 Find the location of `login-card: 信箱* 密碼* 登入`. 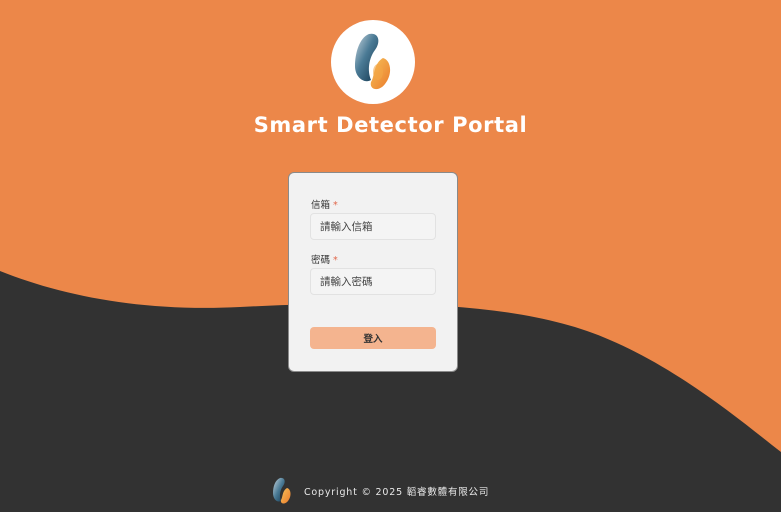

login-card: 信箱* 密碼* 登入 is located at coordinates (373, 272).